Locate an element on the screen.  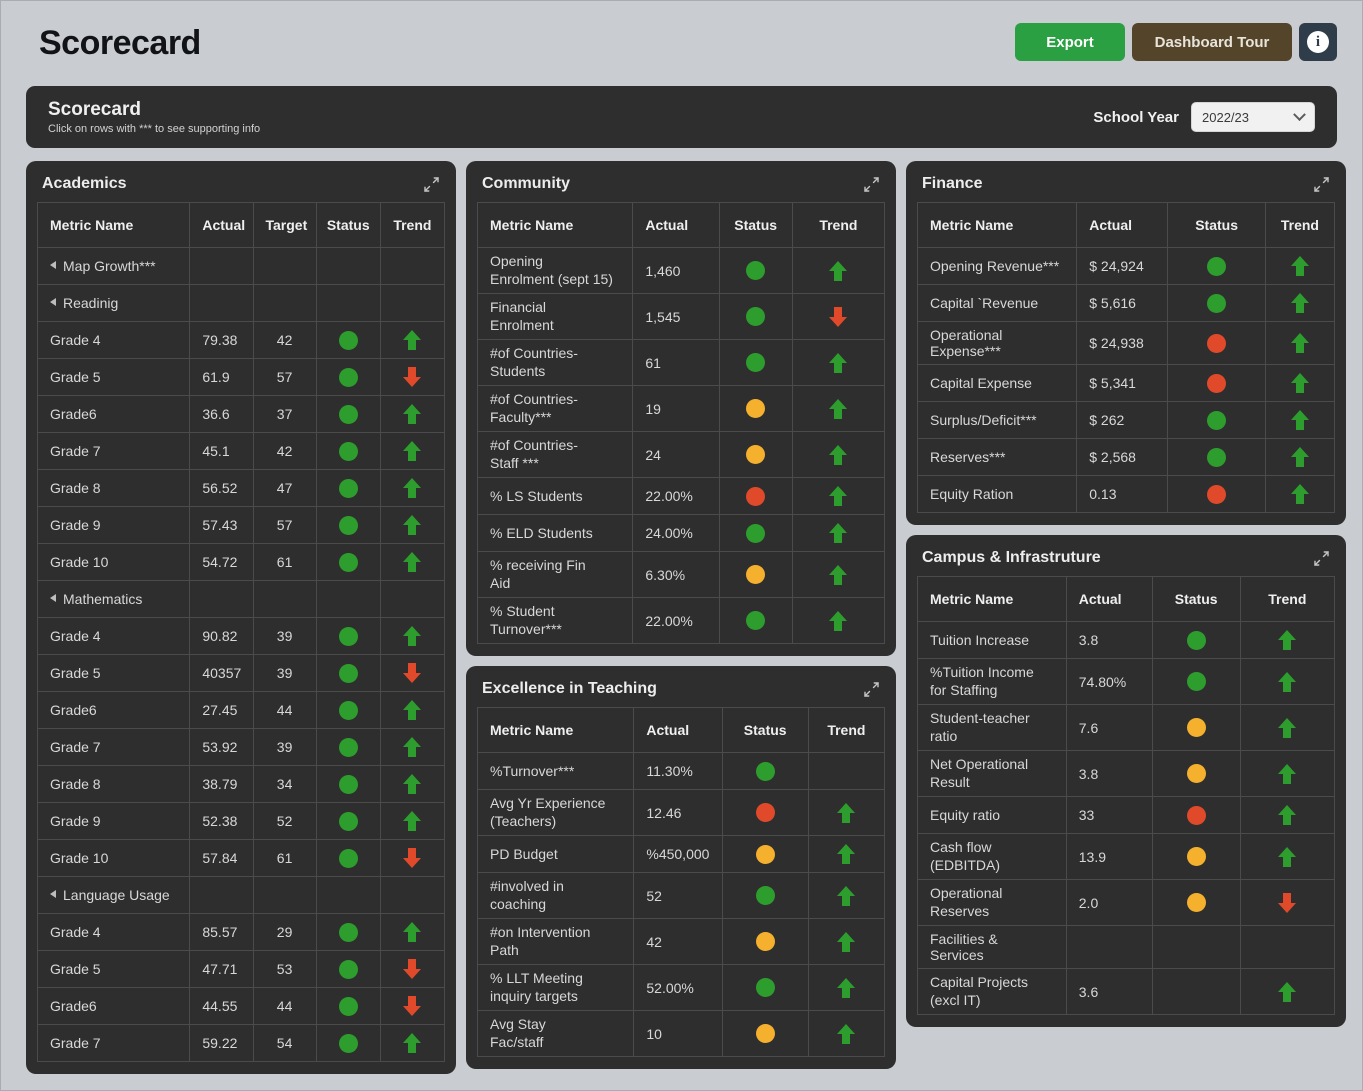
column-header-target: Target is located at coordinates (284, 225).